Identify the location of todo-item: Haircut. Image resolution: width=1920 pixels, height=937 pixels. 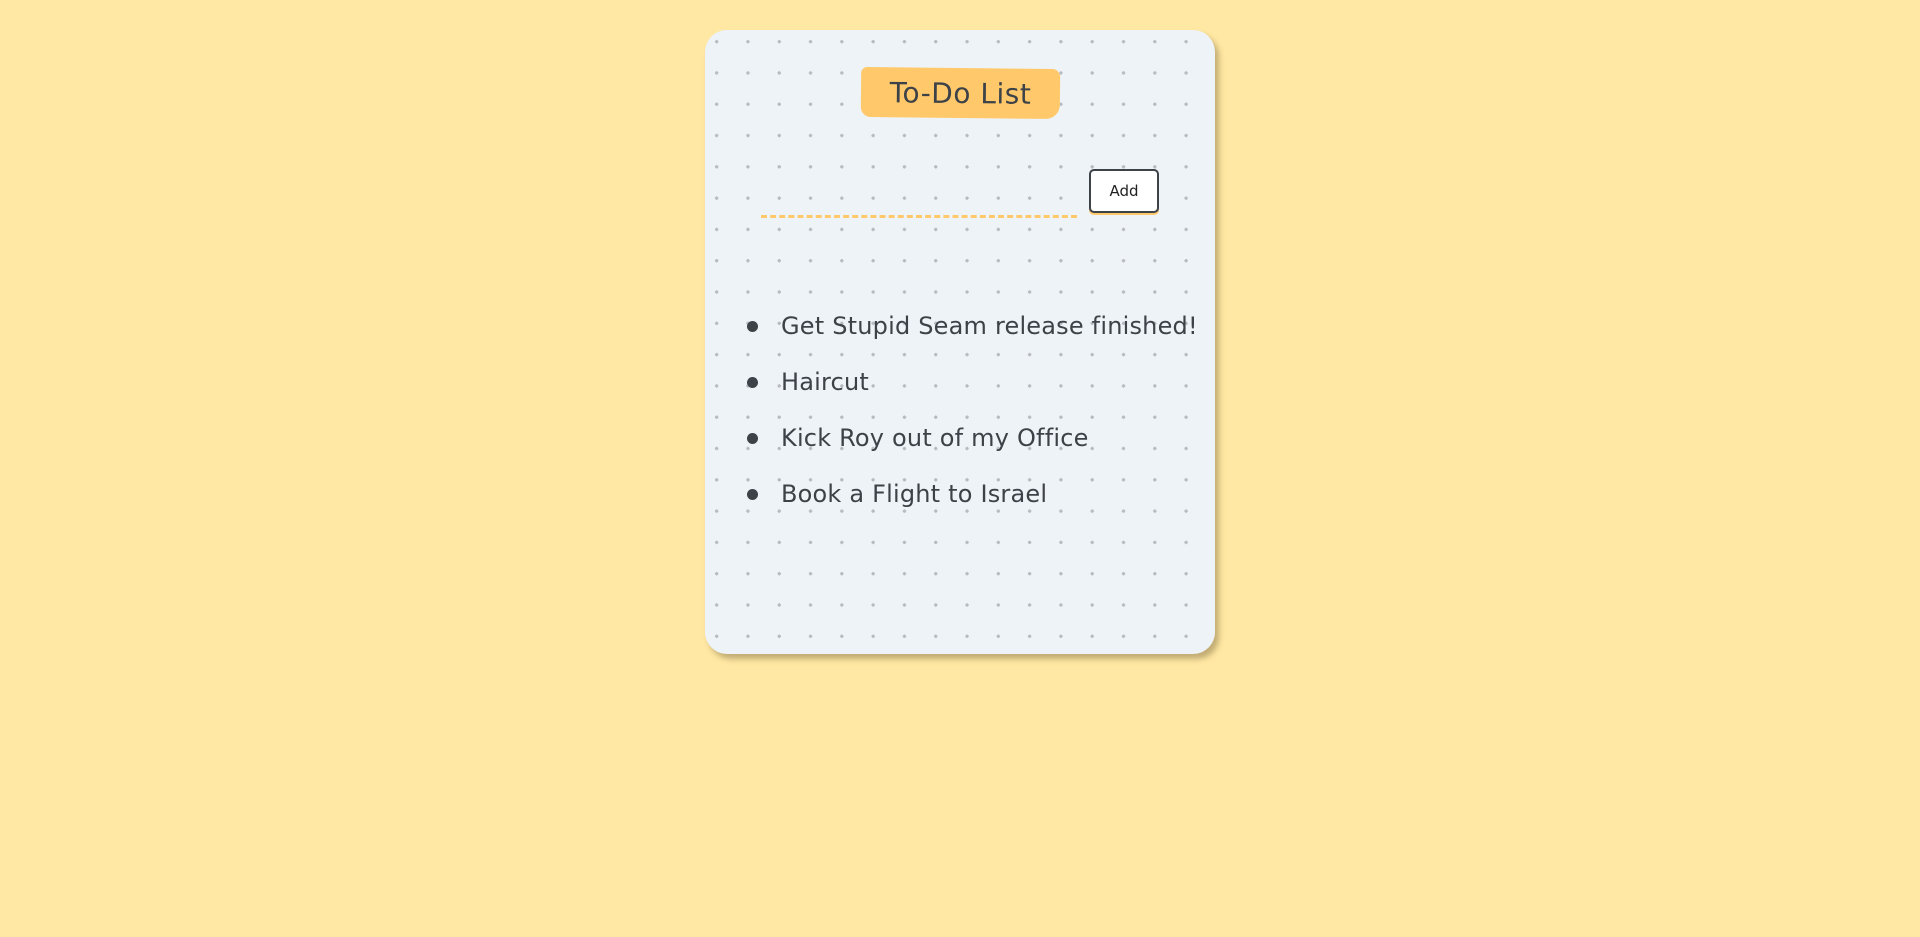
(972, 382).